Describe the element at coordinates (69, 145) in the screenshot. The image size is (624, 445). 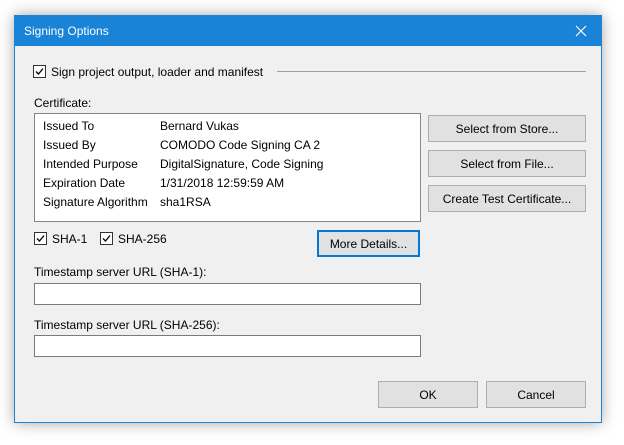
I see `certificate-key: Issued By` at that location.